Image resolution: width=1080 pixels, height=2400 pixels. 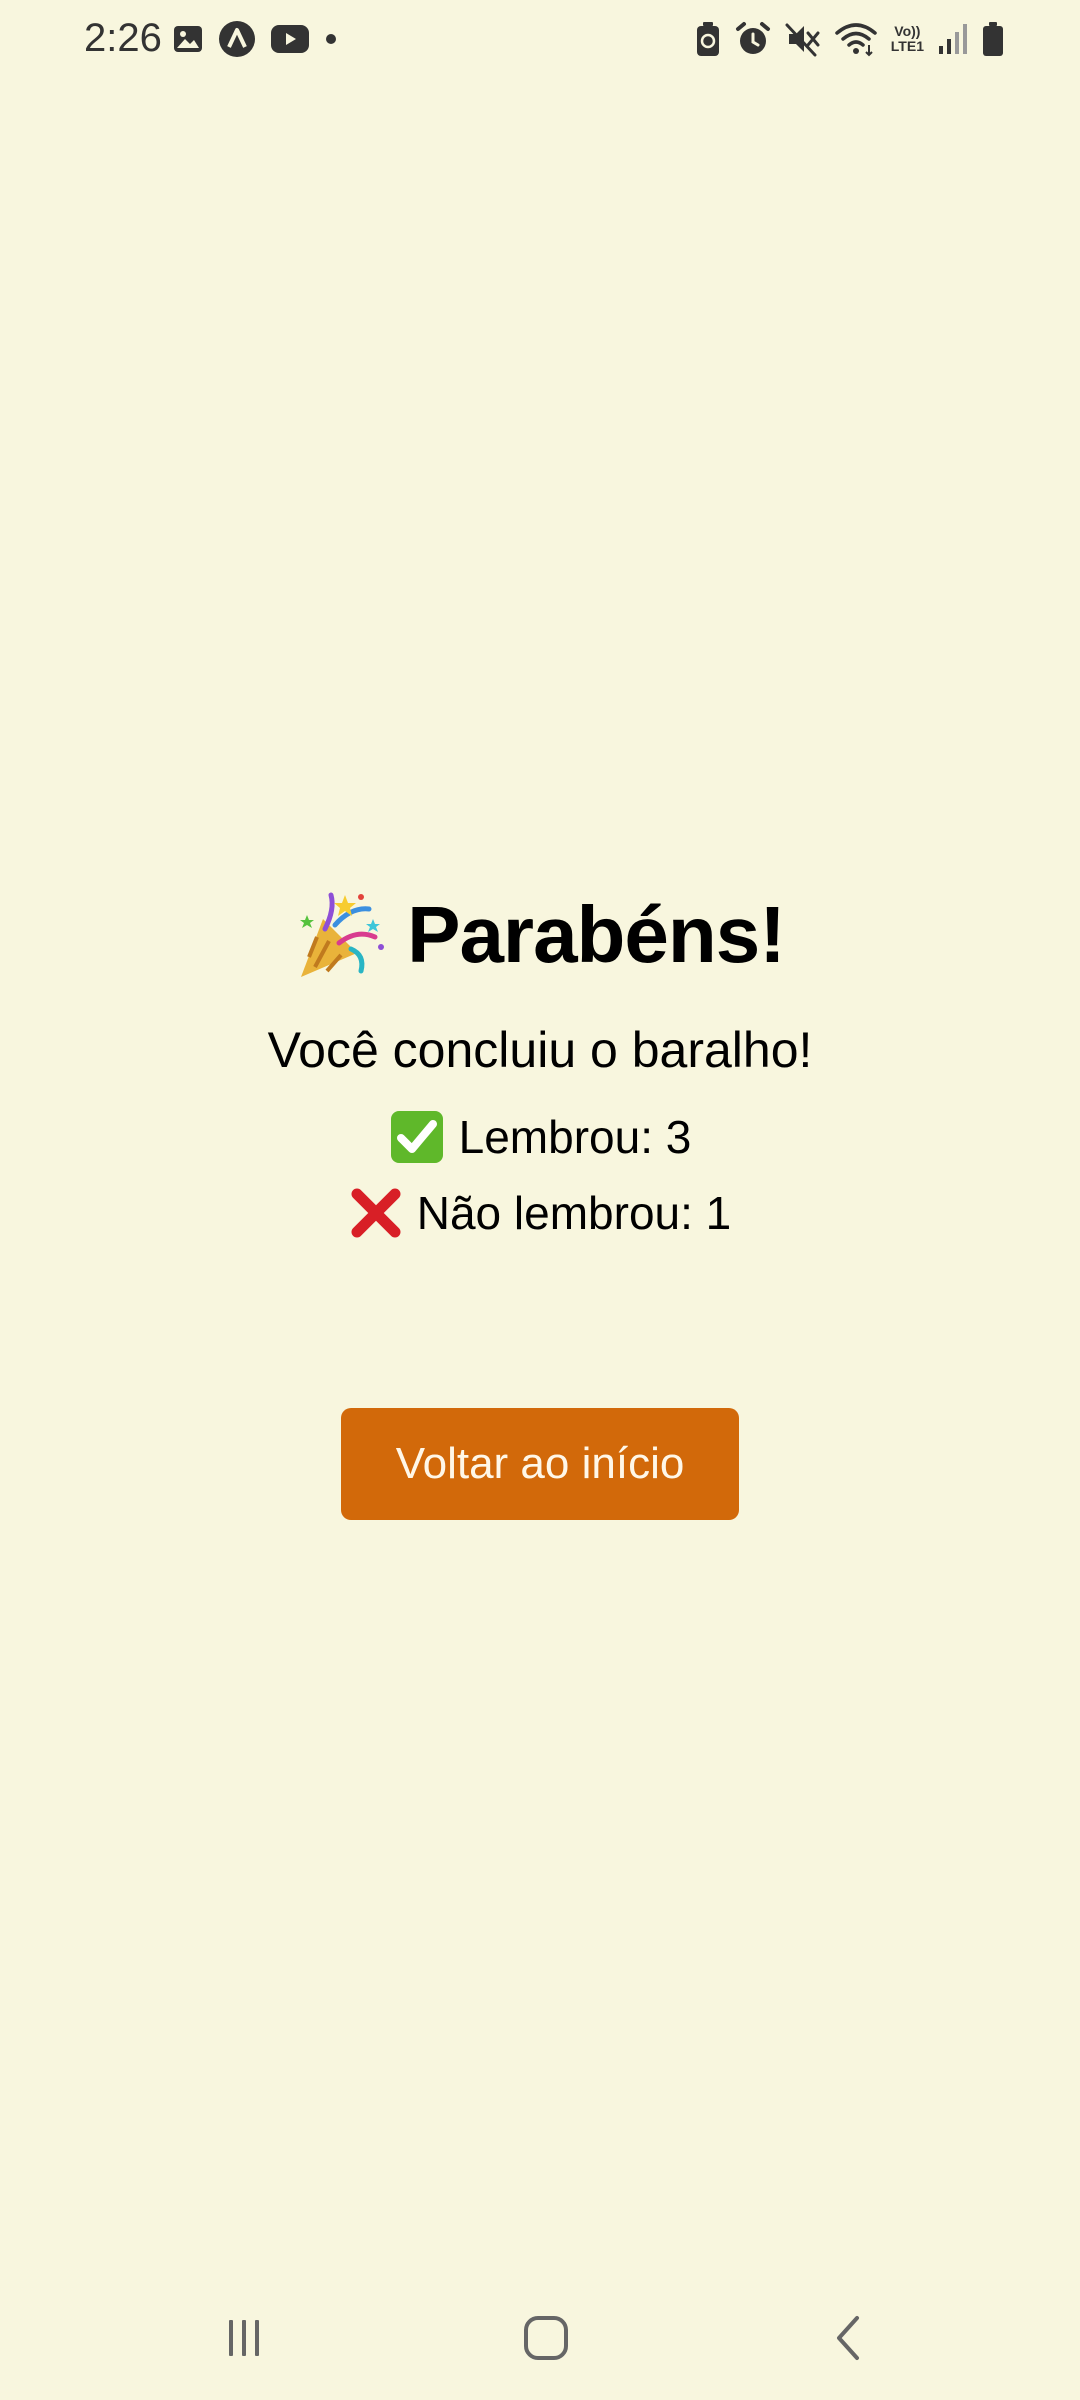 I want to click on remembered-stat: Lembrou: 3, so click(x=540, y=1137).